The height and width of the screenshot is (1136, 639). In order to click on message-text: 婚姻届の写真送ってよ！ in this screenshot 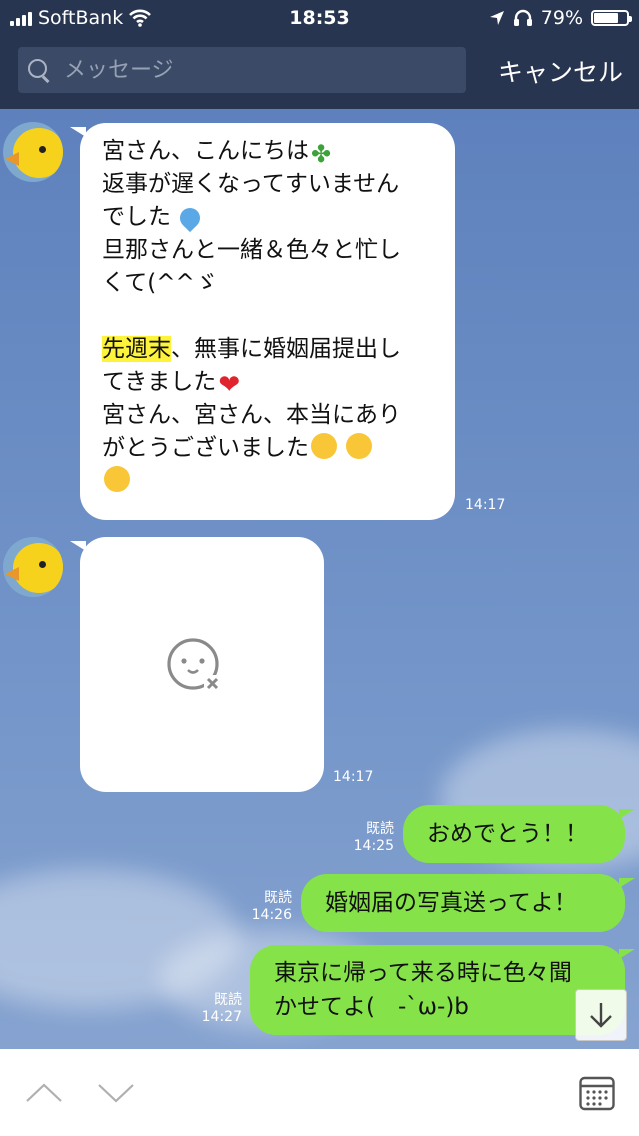, I will do `click(451, 903)`.